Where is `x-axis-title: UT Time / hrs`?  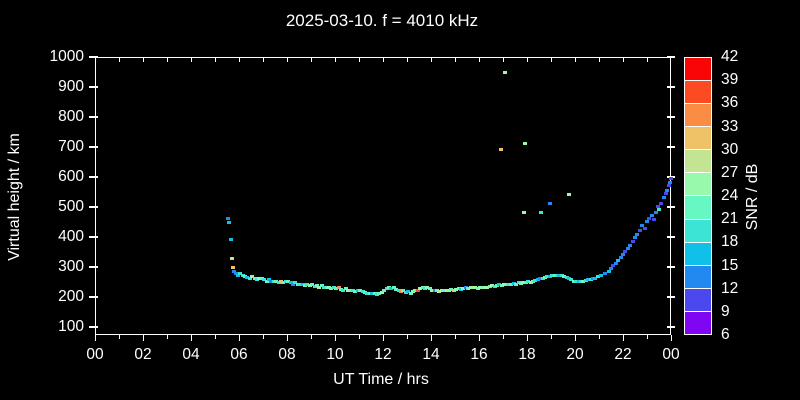 x-axis-title: UT Time / hrs is located at coordinates (381, 379).